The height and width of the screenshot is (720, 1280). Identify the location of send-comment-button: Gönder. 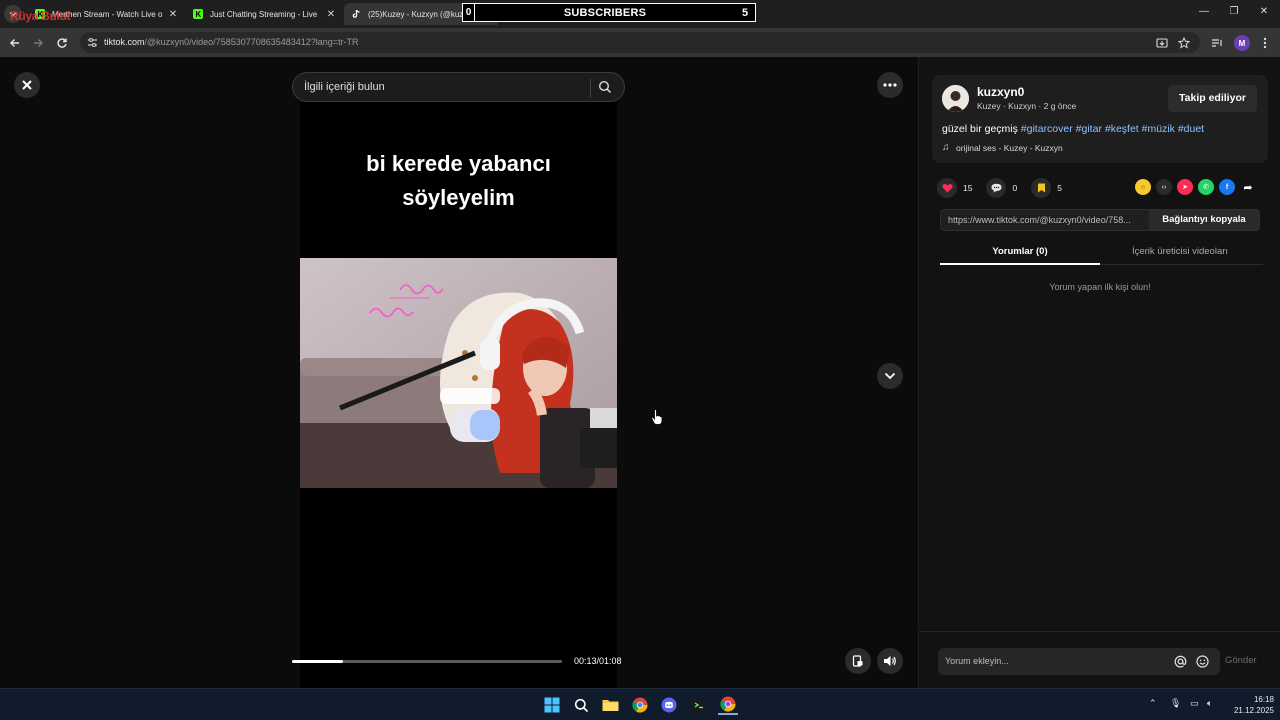
(1241, 660).